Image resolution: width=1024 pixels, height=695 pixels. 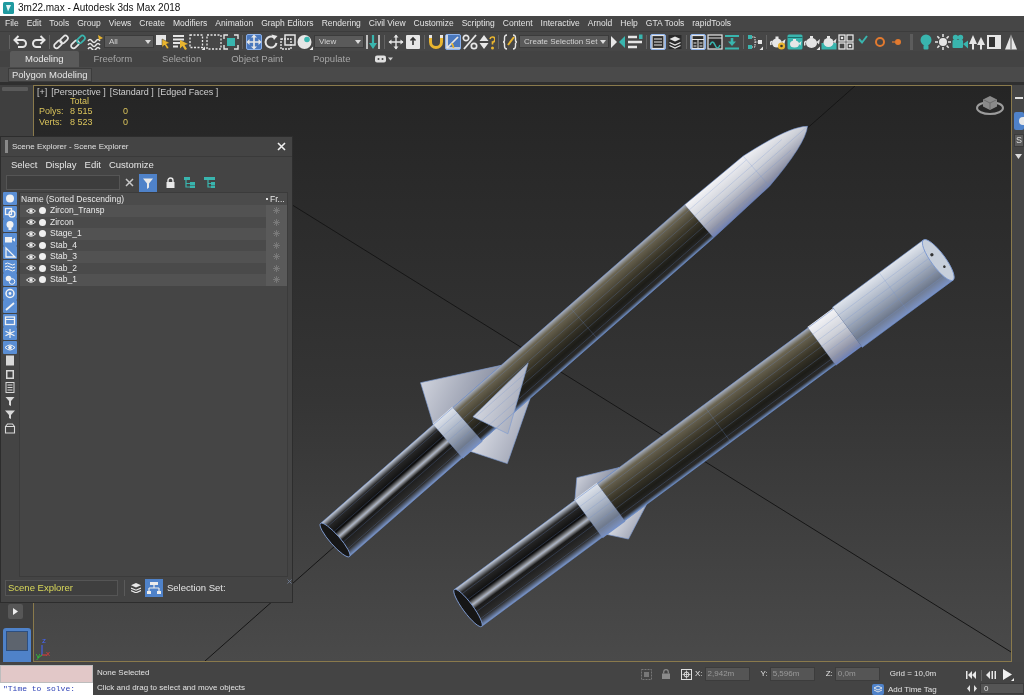 I want to click on funnel-icon, so click(x=10, y=414).